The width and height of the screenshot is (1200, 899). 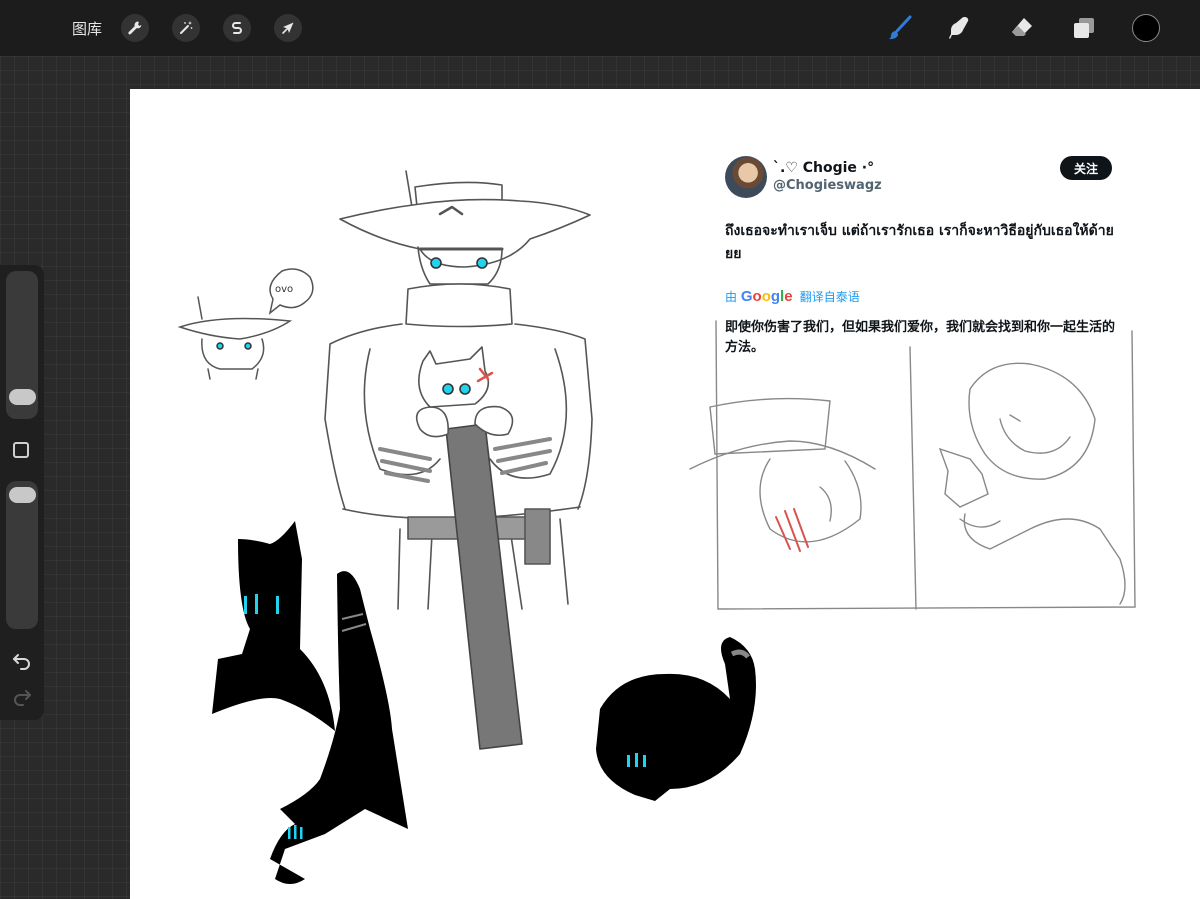 I want to click on adjustments-button, so click(x=186, y=28).